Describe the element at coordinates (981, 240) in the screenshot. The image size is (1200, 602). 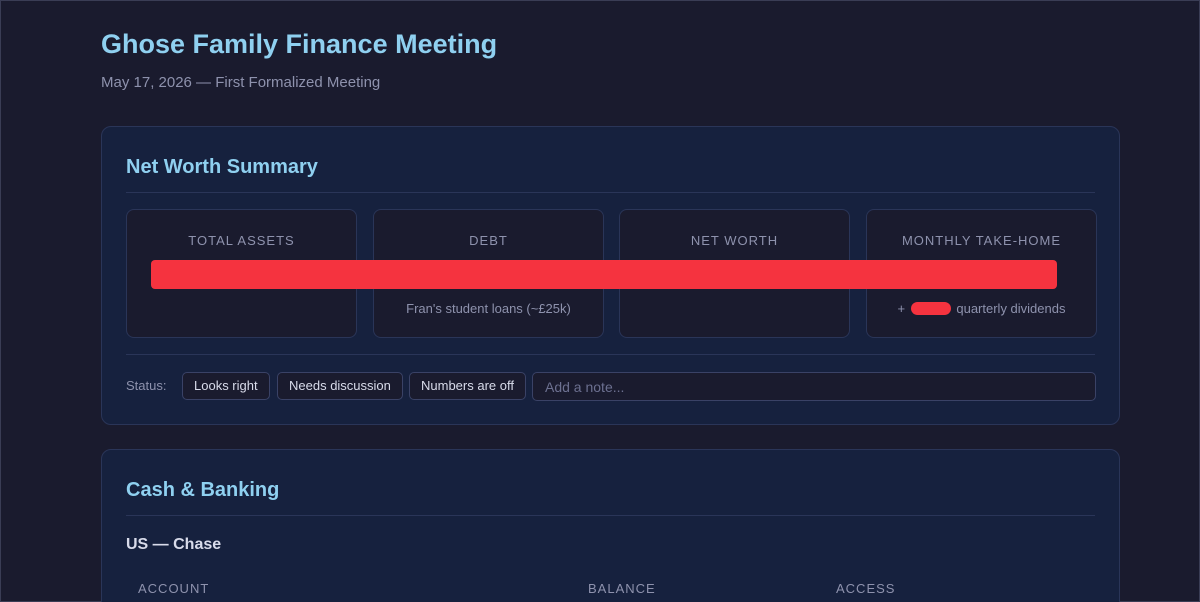
I see `metric-label: MONTHLY TAKE-HOME` at that location.